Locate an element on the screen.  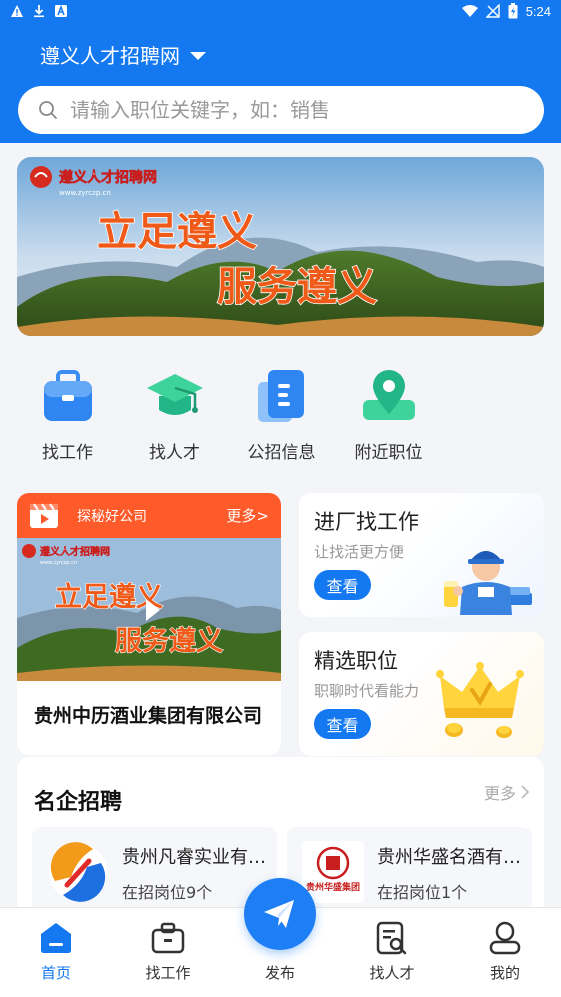
tab-find-job: 找工作 is located at coordinates (168, 952).